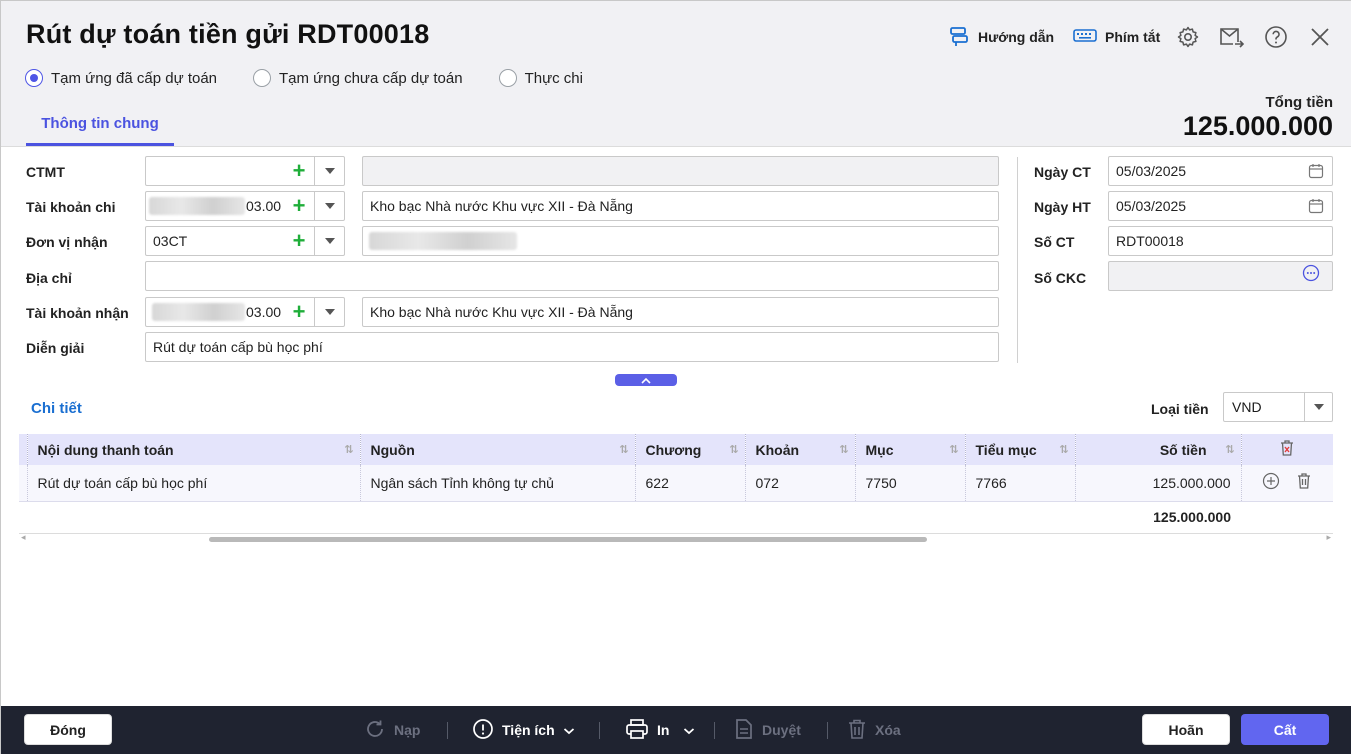 Image resolution: width=1351 pixels, height=754 pixels. What do you see at coordinates (1001, 37) in the screenshot?
I see `guide-button: Hướng dẫn` at bounding box center [1001, 37].